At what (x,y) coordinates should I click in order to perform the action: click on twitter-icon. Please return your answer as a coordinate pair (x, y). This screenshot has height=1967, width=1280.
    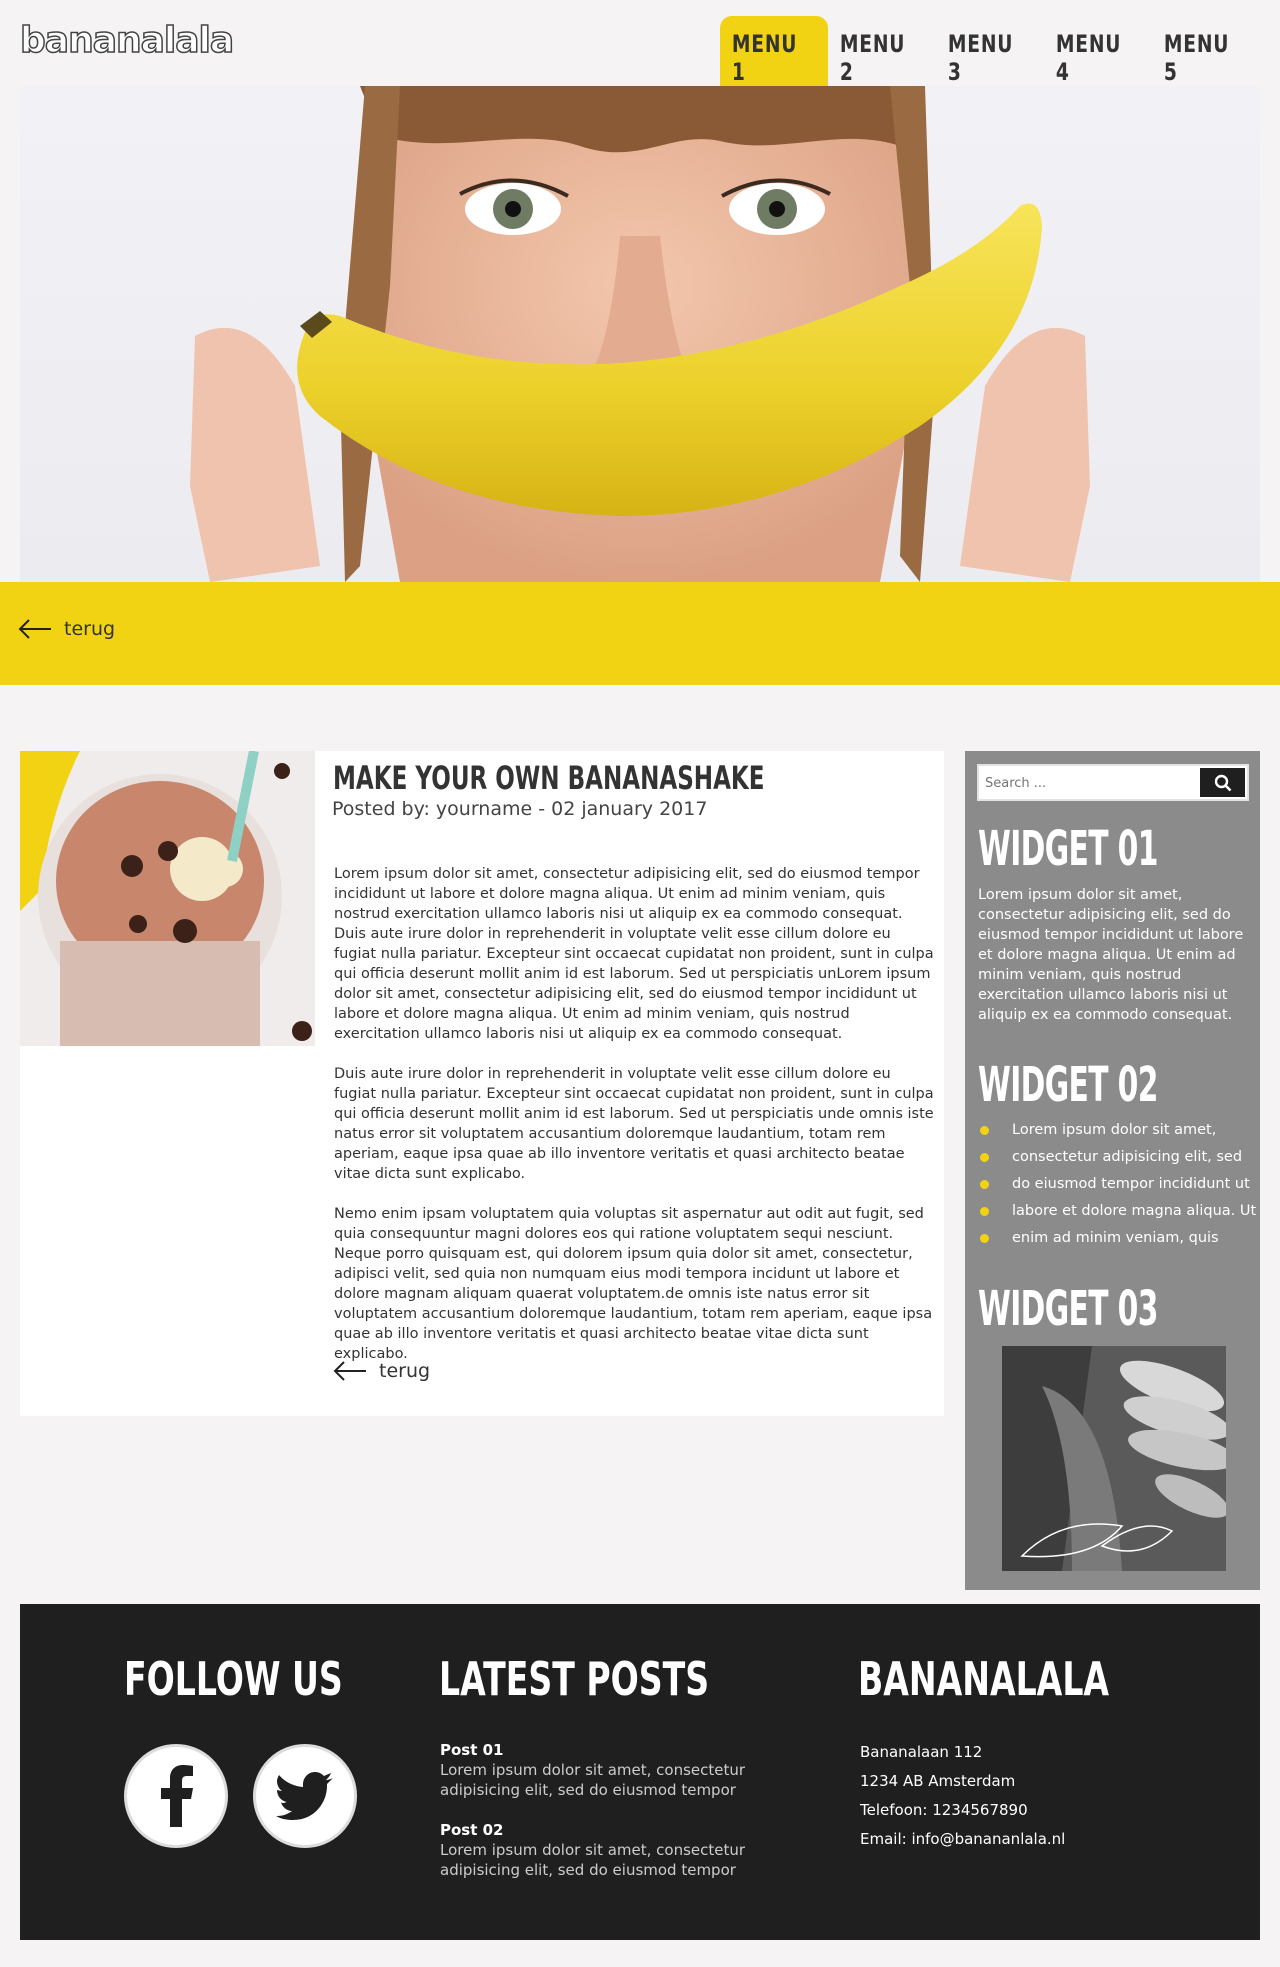
    Looking at the image, I should click on (304, 1796).